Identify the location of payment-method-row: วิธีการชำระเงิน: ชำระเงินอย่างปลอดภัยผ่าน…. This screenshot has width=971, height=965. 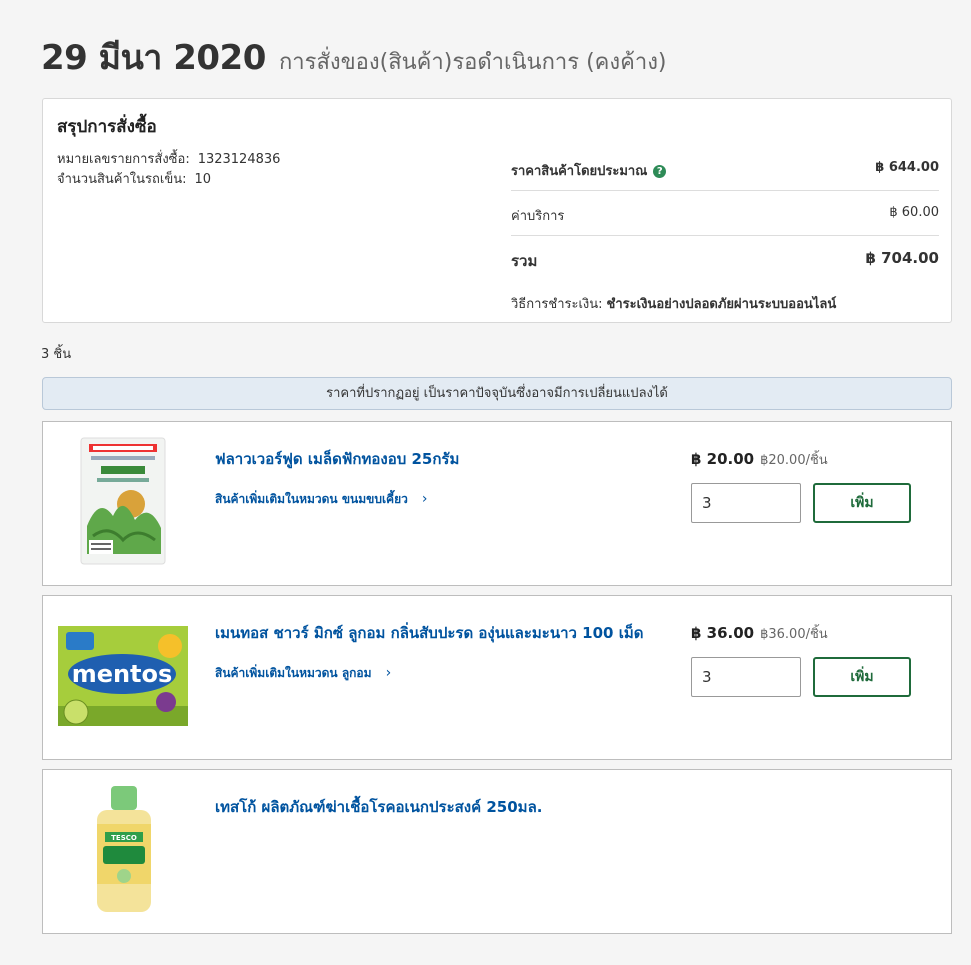
(673, 303).